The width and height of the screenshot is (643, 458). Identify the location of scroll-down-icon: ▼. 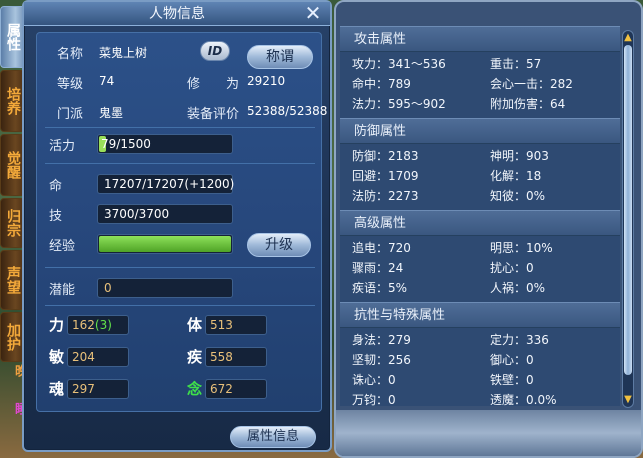
(628, 400).